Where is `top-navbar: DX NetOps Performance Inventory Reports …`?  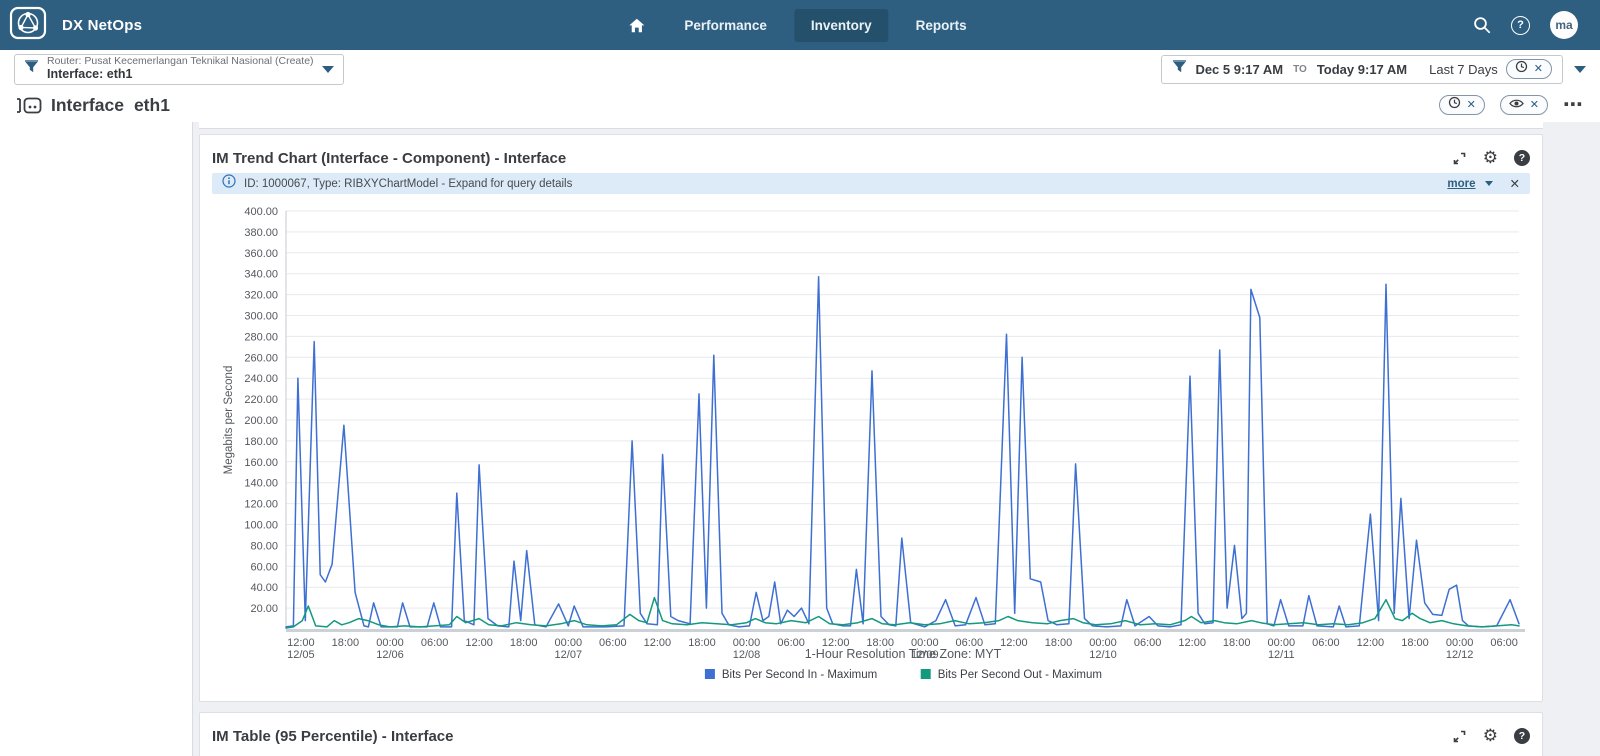
top-navbar: DX NetOps Performance Inventory Reports … is located at coordinates (800, 25).